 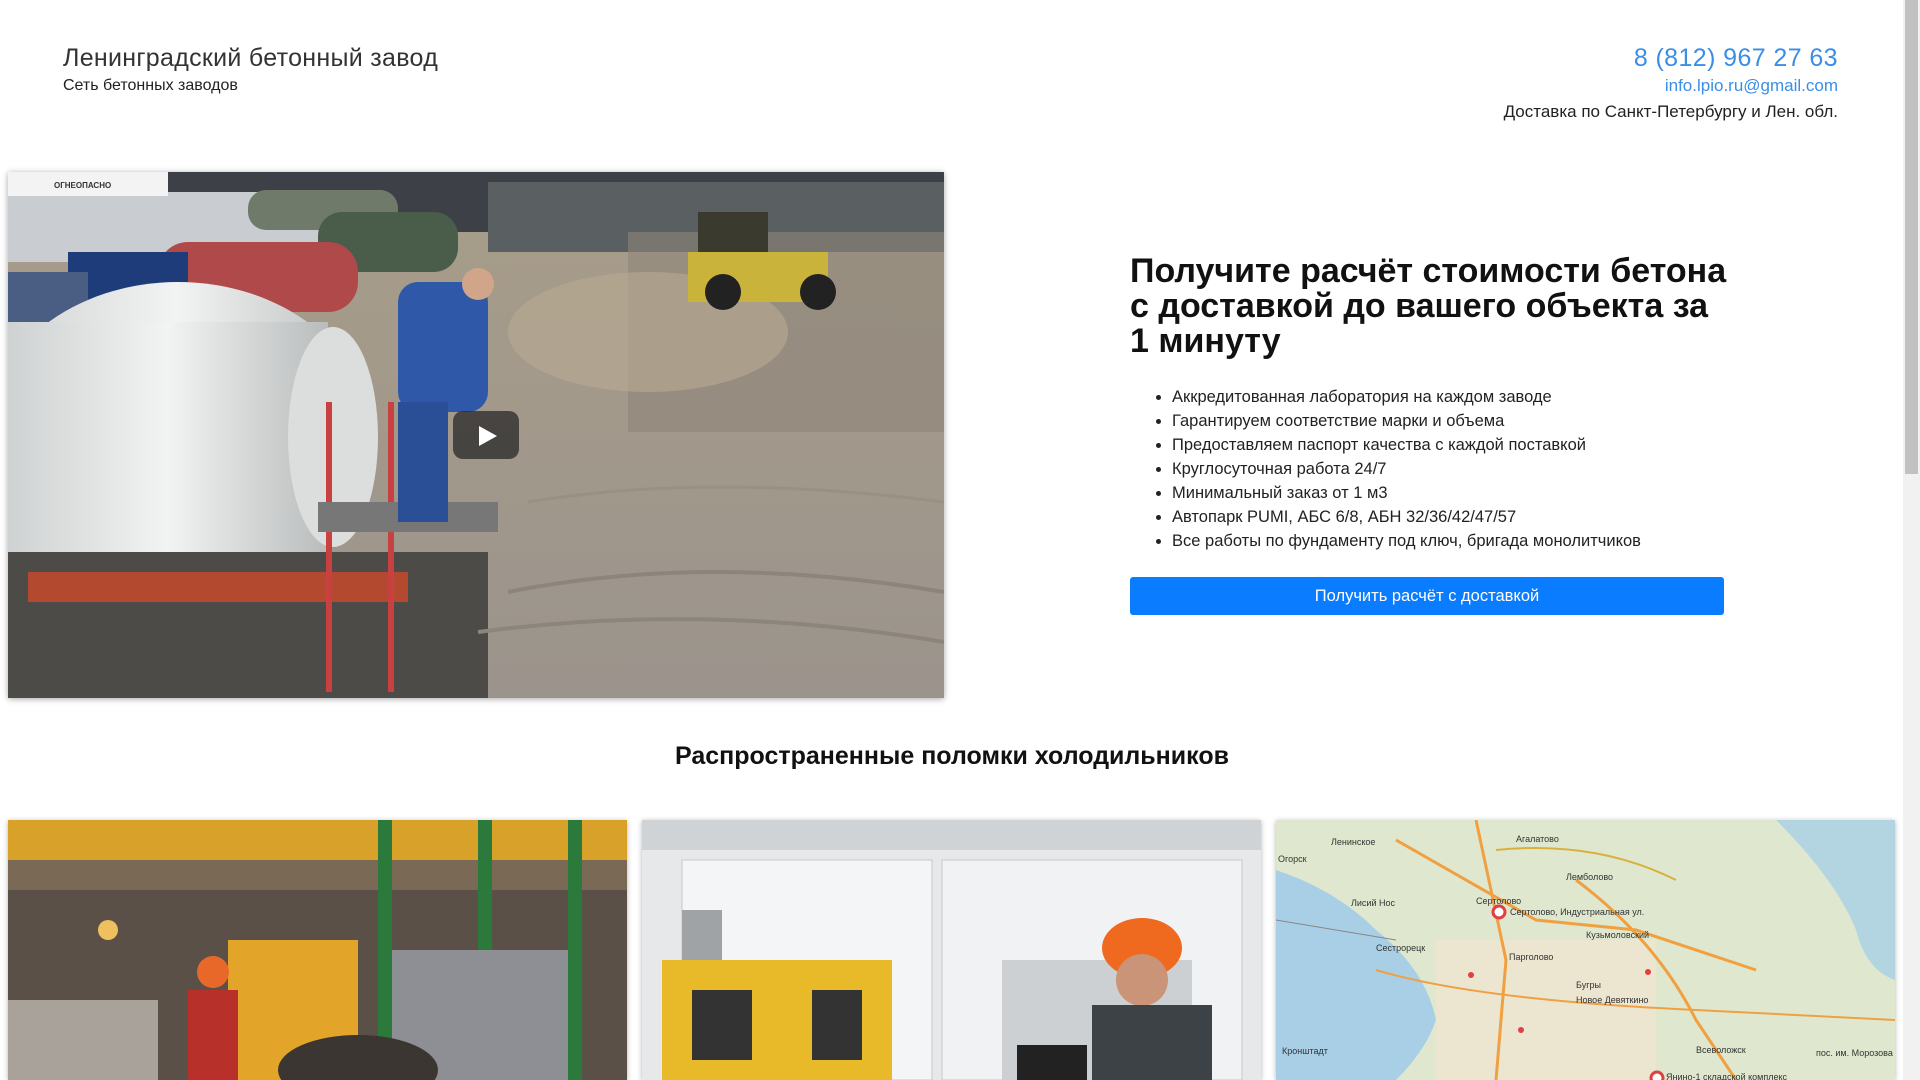 I want to click on map-label: Кузьмоловский, so click(x=1617, y=935).